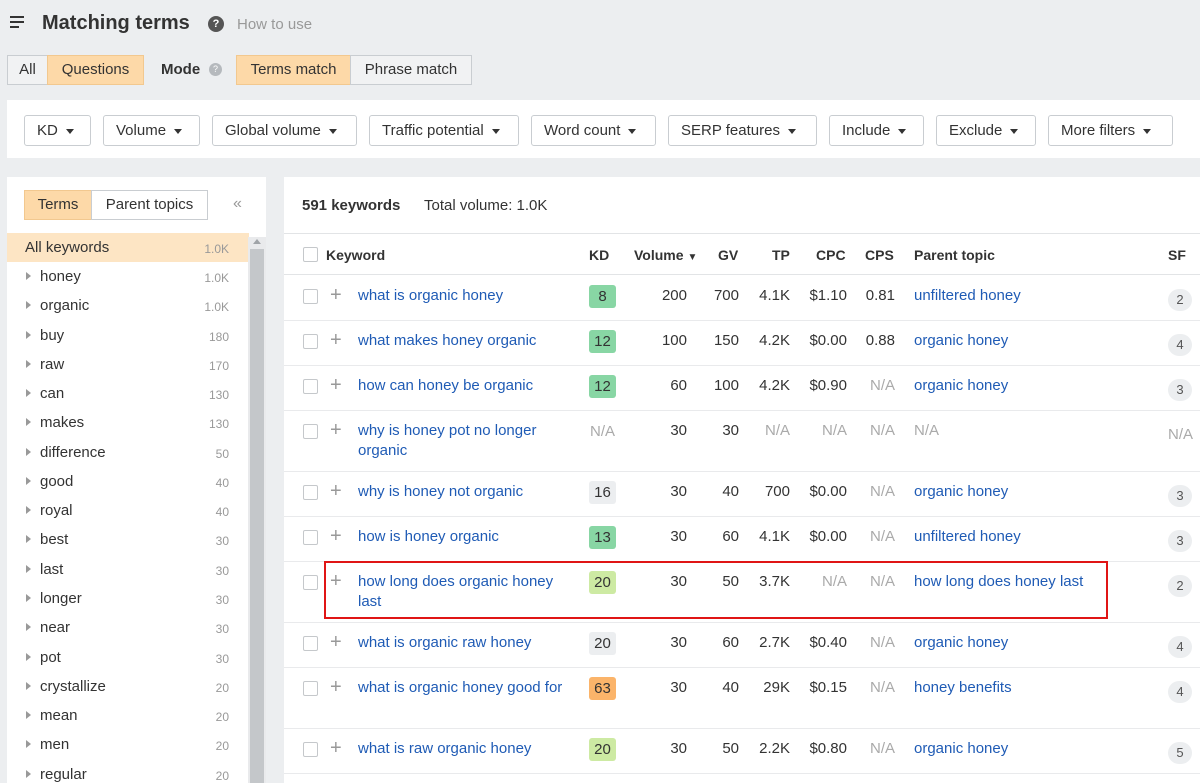 The width and height of the screenshot is (1200, 783). I want to click on more-filters-button: More filters, so click(1110, 130).